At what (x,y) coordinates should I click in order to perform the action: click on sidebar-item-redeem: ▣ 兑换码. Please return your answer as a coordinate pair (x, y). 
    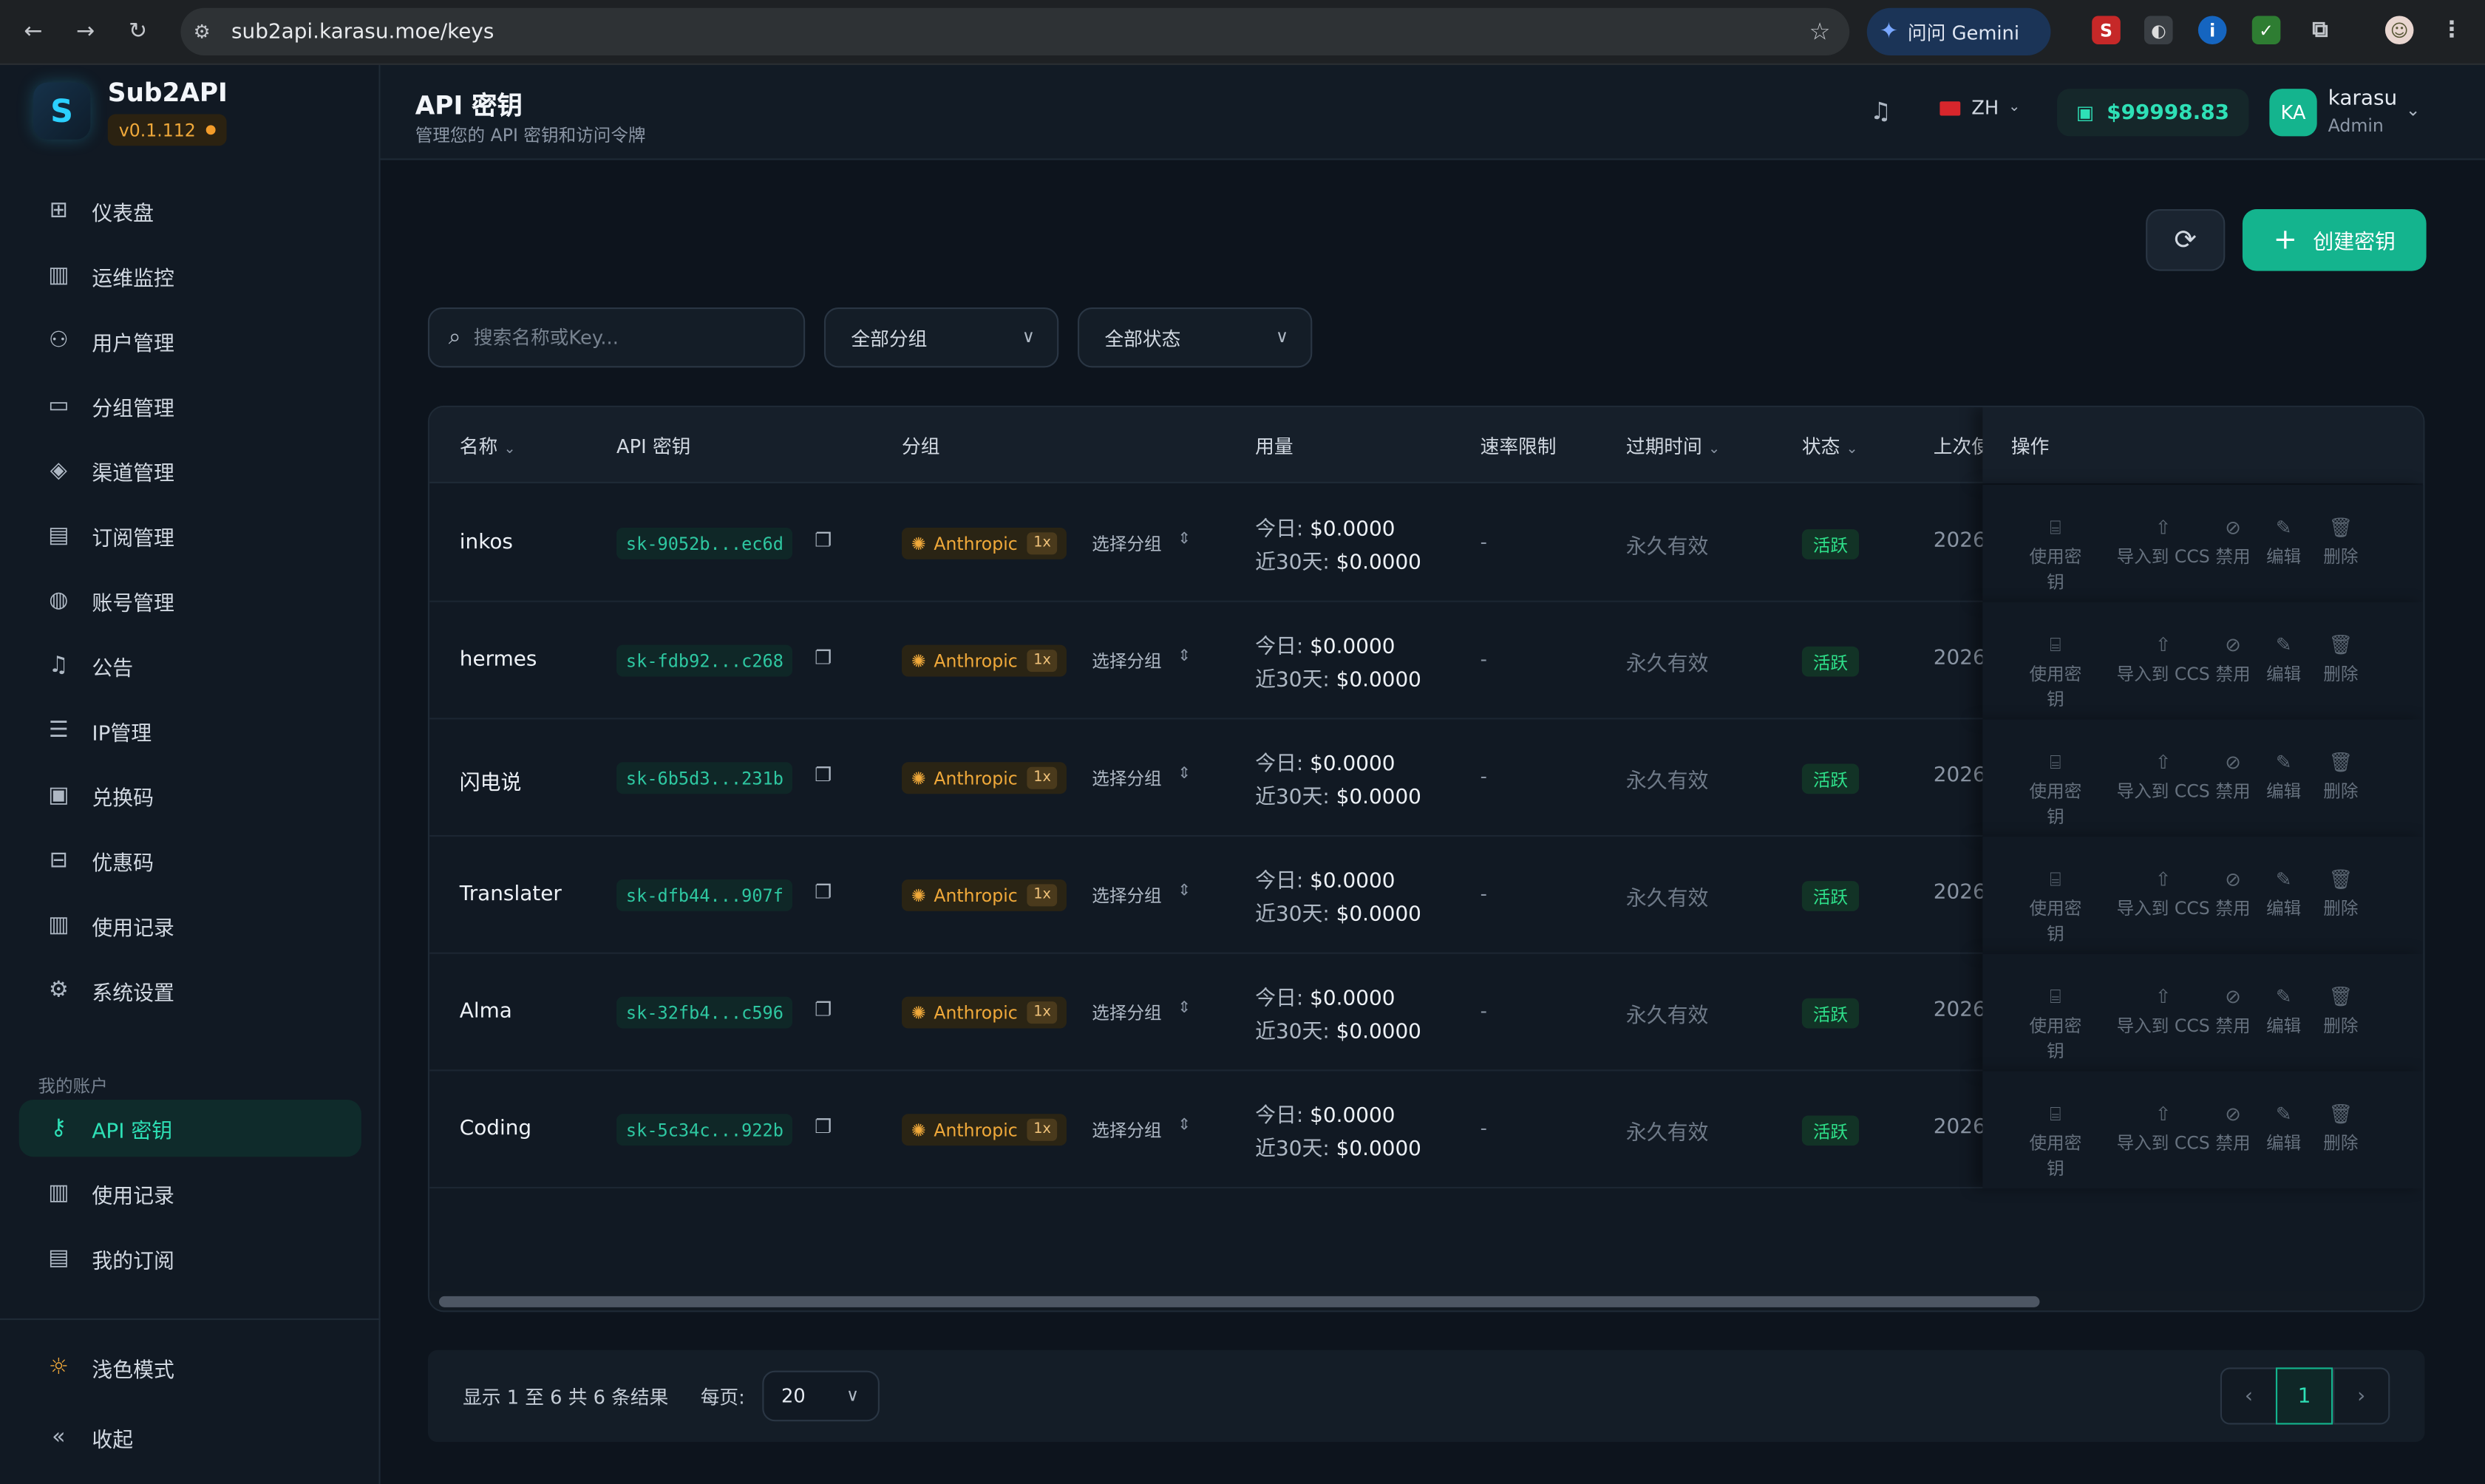
    Looking at the image, I should click on (190, 796).